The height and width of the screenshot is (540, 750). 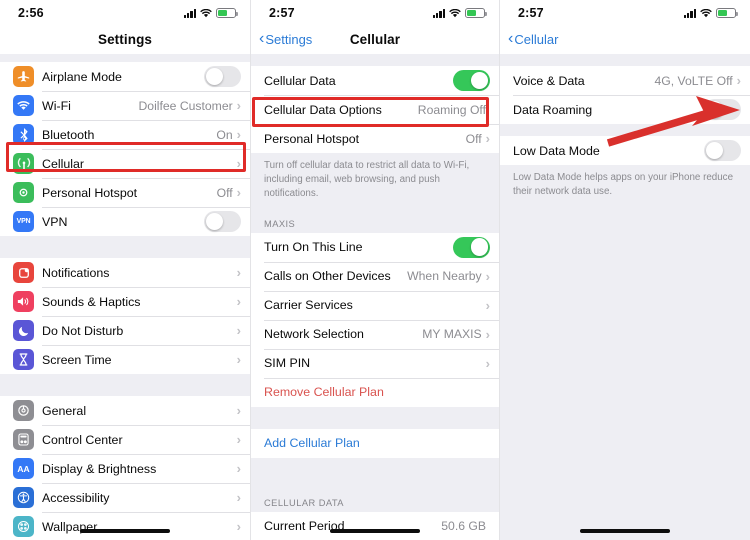 I want to click on sidebar-item-cellular: Cellular ›, so click(x=125, y=163).